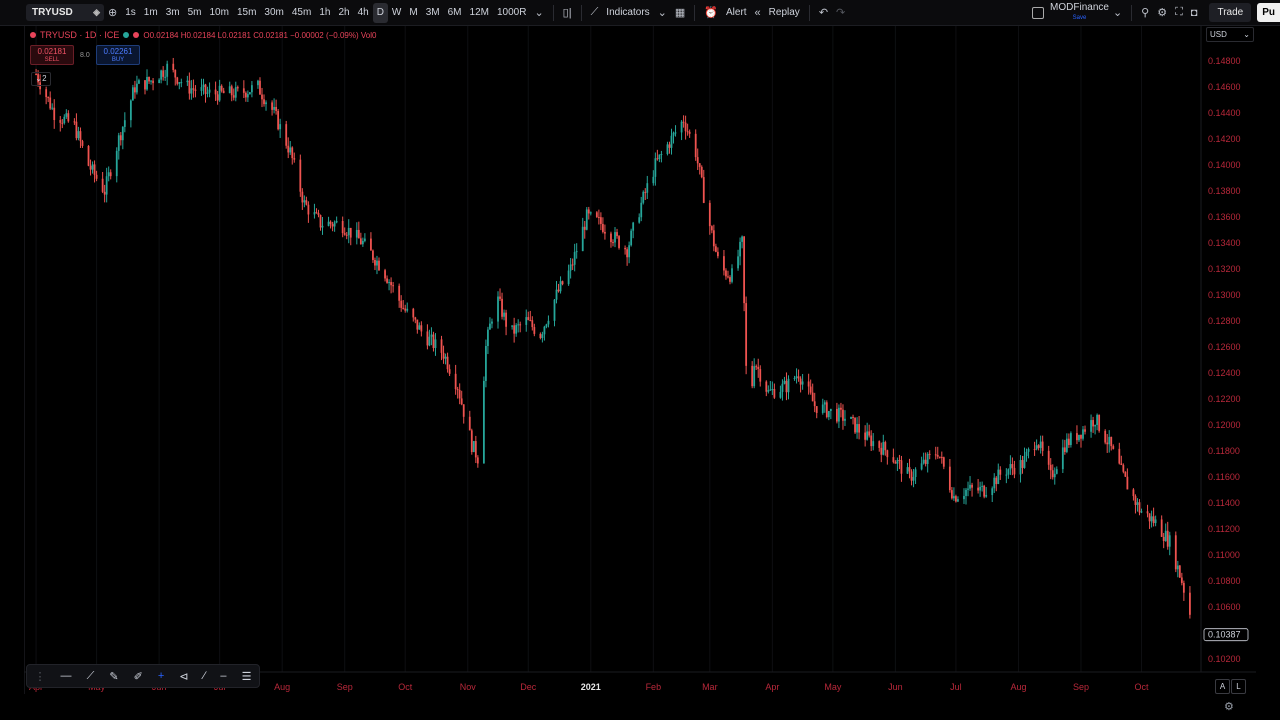 The height and width of the screenshot is (720, 1280). Describe the element at coordinates (627, 13) in the screenshot. I see `indicators-button: Indicators` at that location.